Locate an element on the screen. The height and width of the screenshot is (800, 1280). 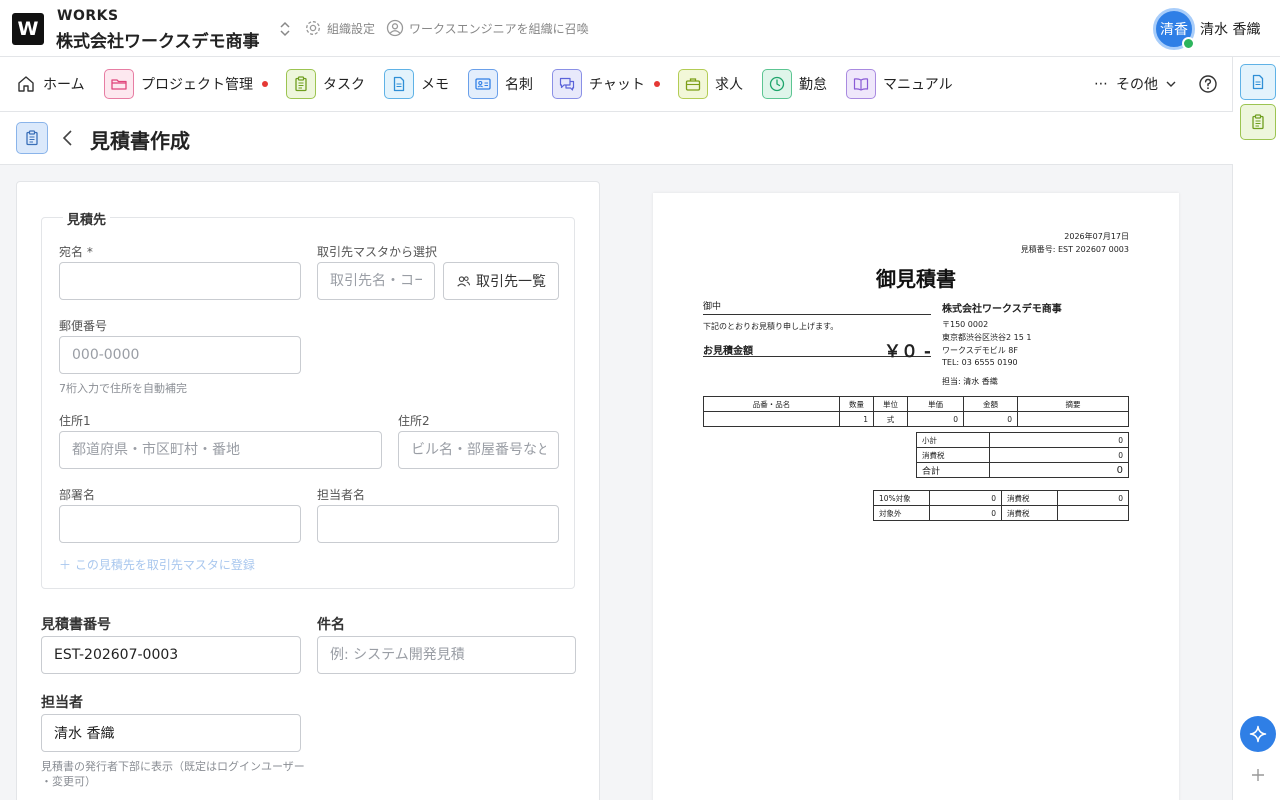
brand-name: WORKS is located at coordinates (88, 16).